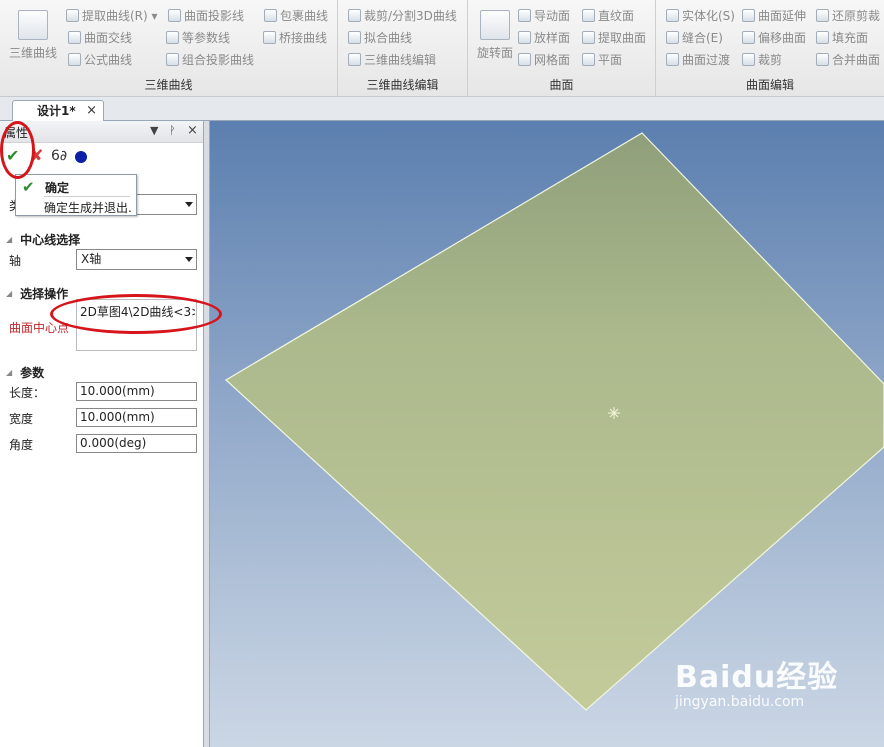 This screenshot has height=747, width=884. Describe the element at coordinates (762, 60) in the screenshot. I see `trim-button: 裁剪` at that location.